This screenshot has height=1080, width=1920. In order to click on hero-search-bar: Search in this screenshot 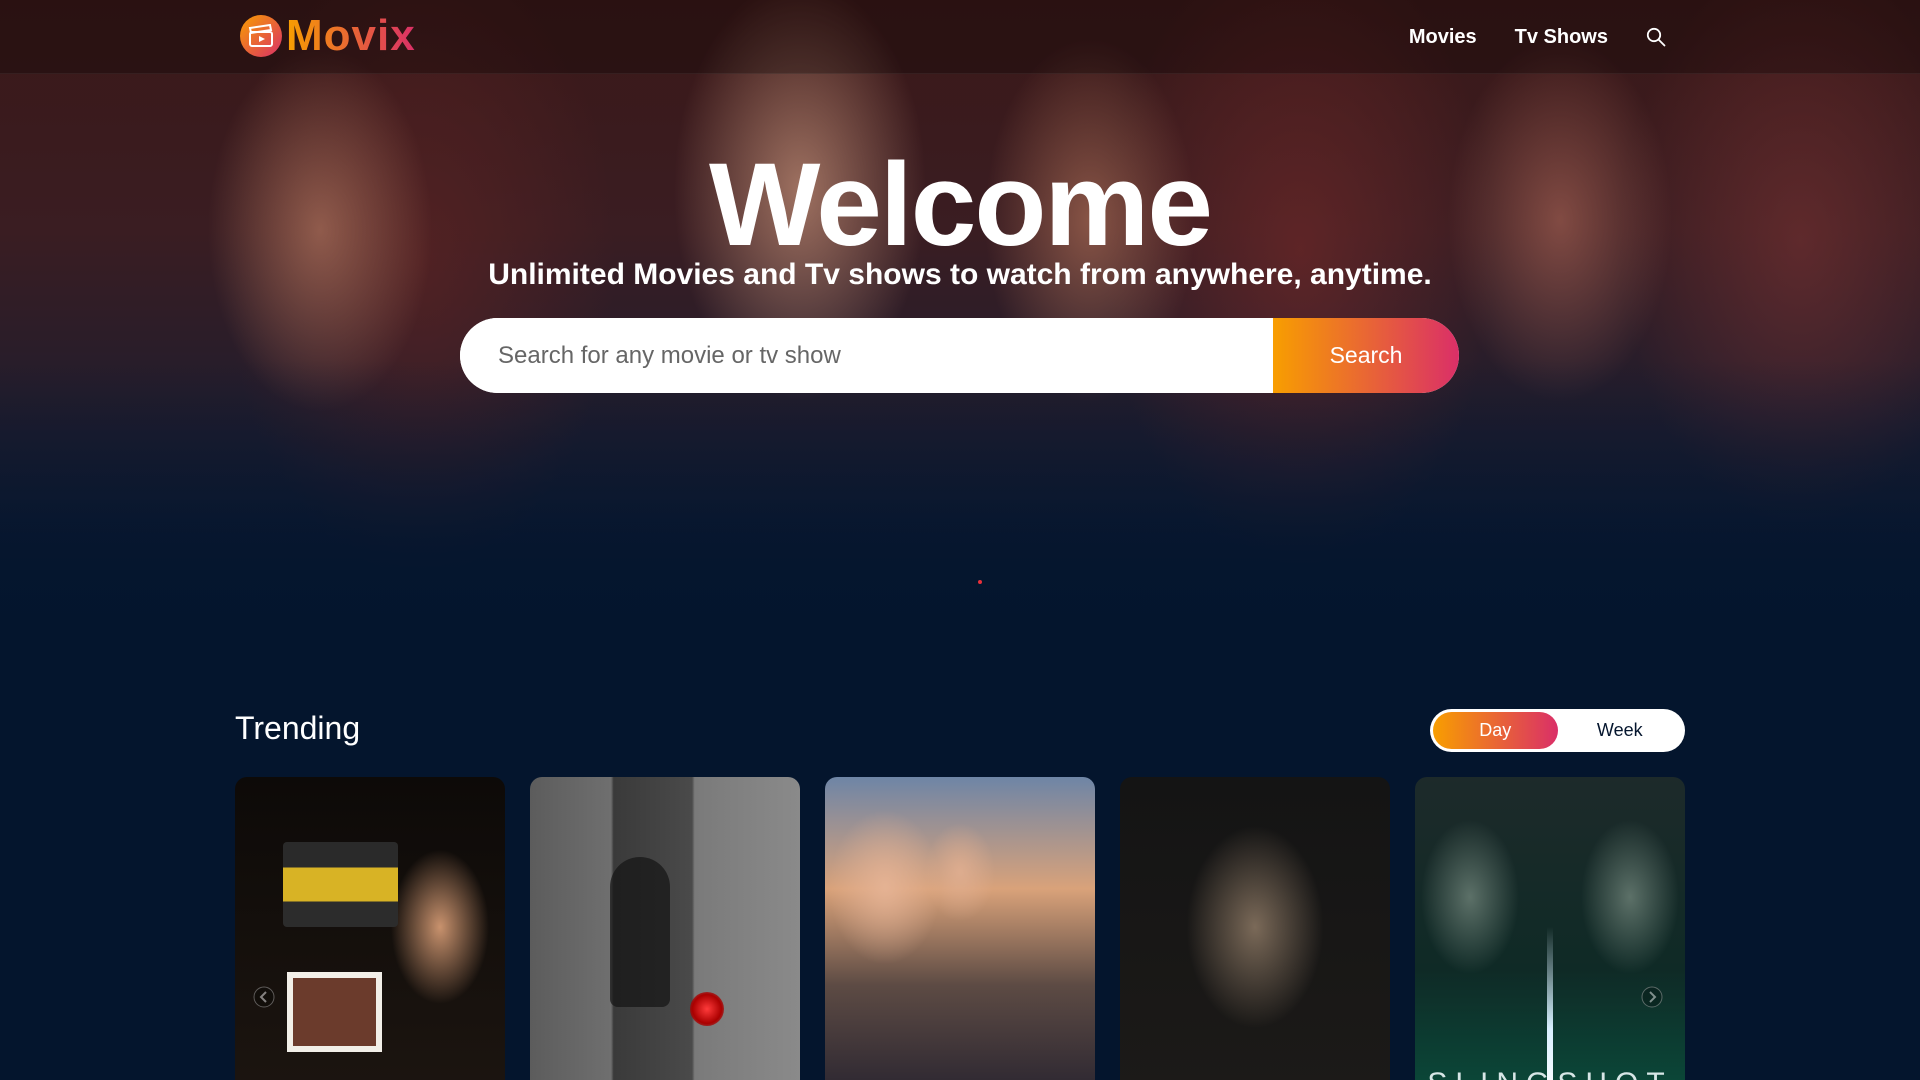, I will do `click(959, 355)`.